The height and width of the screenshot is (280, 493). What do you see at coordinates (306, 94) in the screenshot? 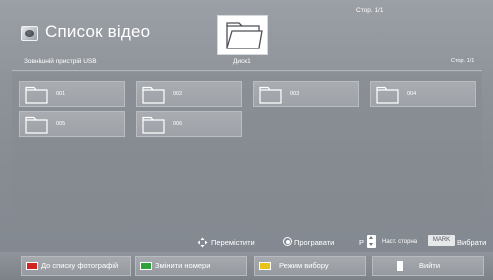
I see `folder-tile-003: 003` at bounding box center [306, 94].